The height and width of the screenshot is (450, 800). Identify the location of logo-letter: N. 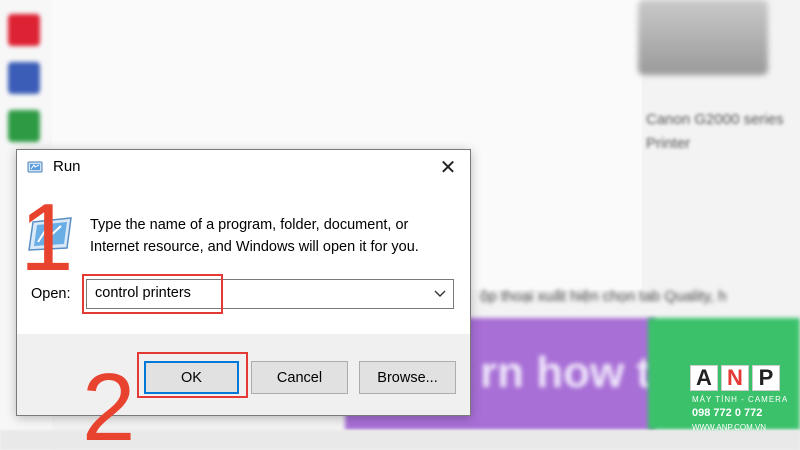
(735, 378).